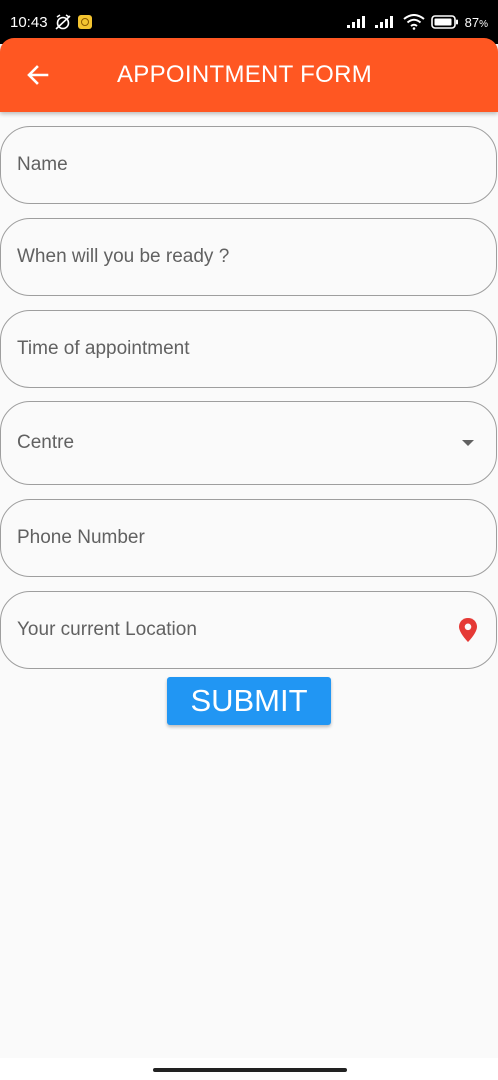 The image size is (498, 1080). What do you see at coordinates (245, 74) in the screenshot?
I see `page-title: APPOINTMENT FORM` at bounding box center [245, 74].